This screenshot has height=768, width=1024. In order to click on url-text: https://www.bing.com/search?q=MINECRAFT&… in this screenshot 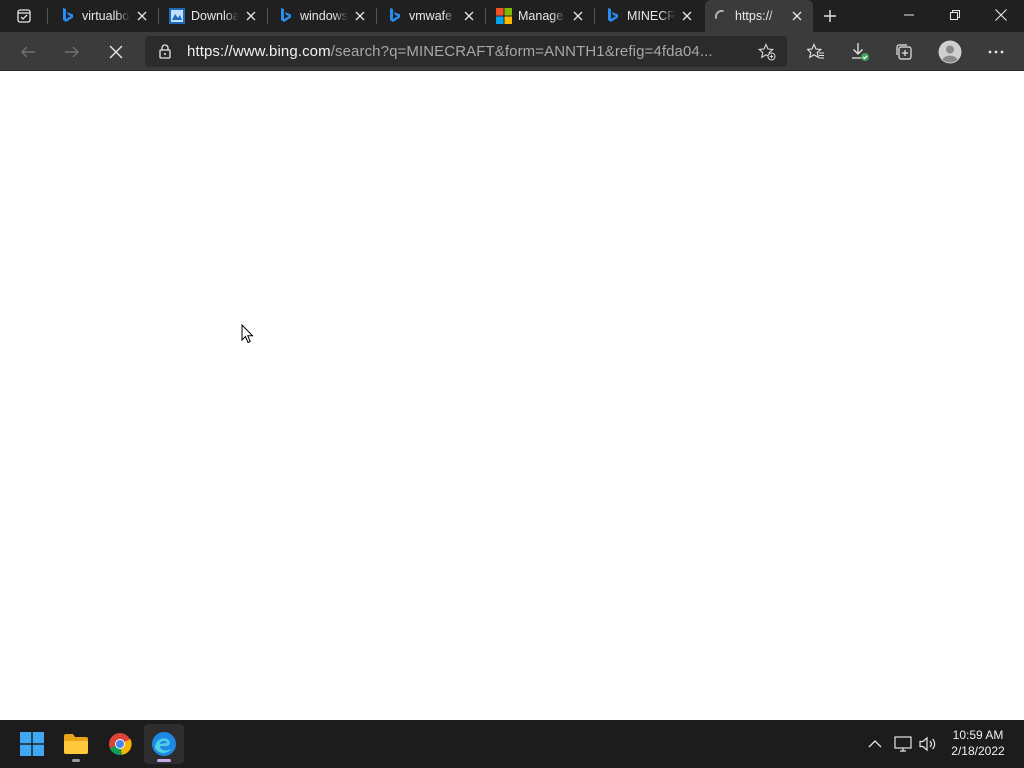, I will do `click(472, 51)`.